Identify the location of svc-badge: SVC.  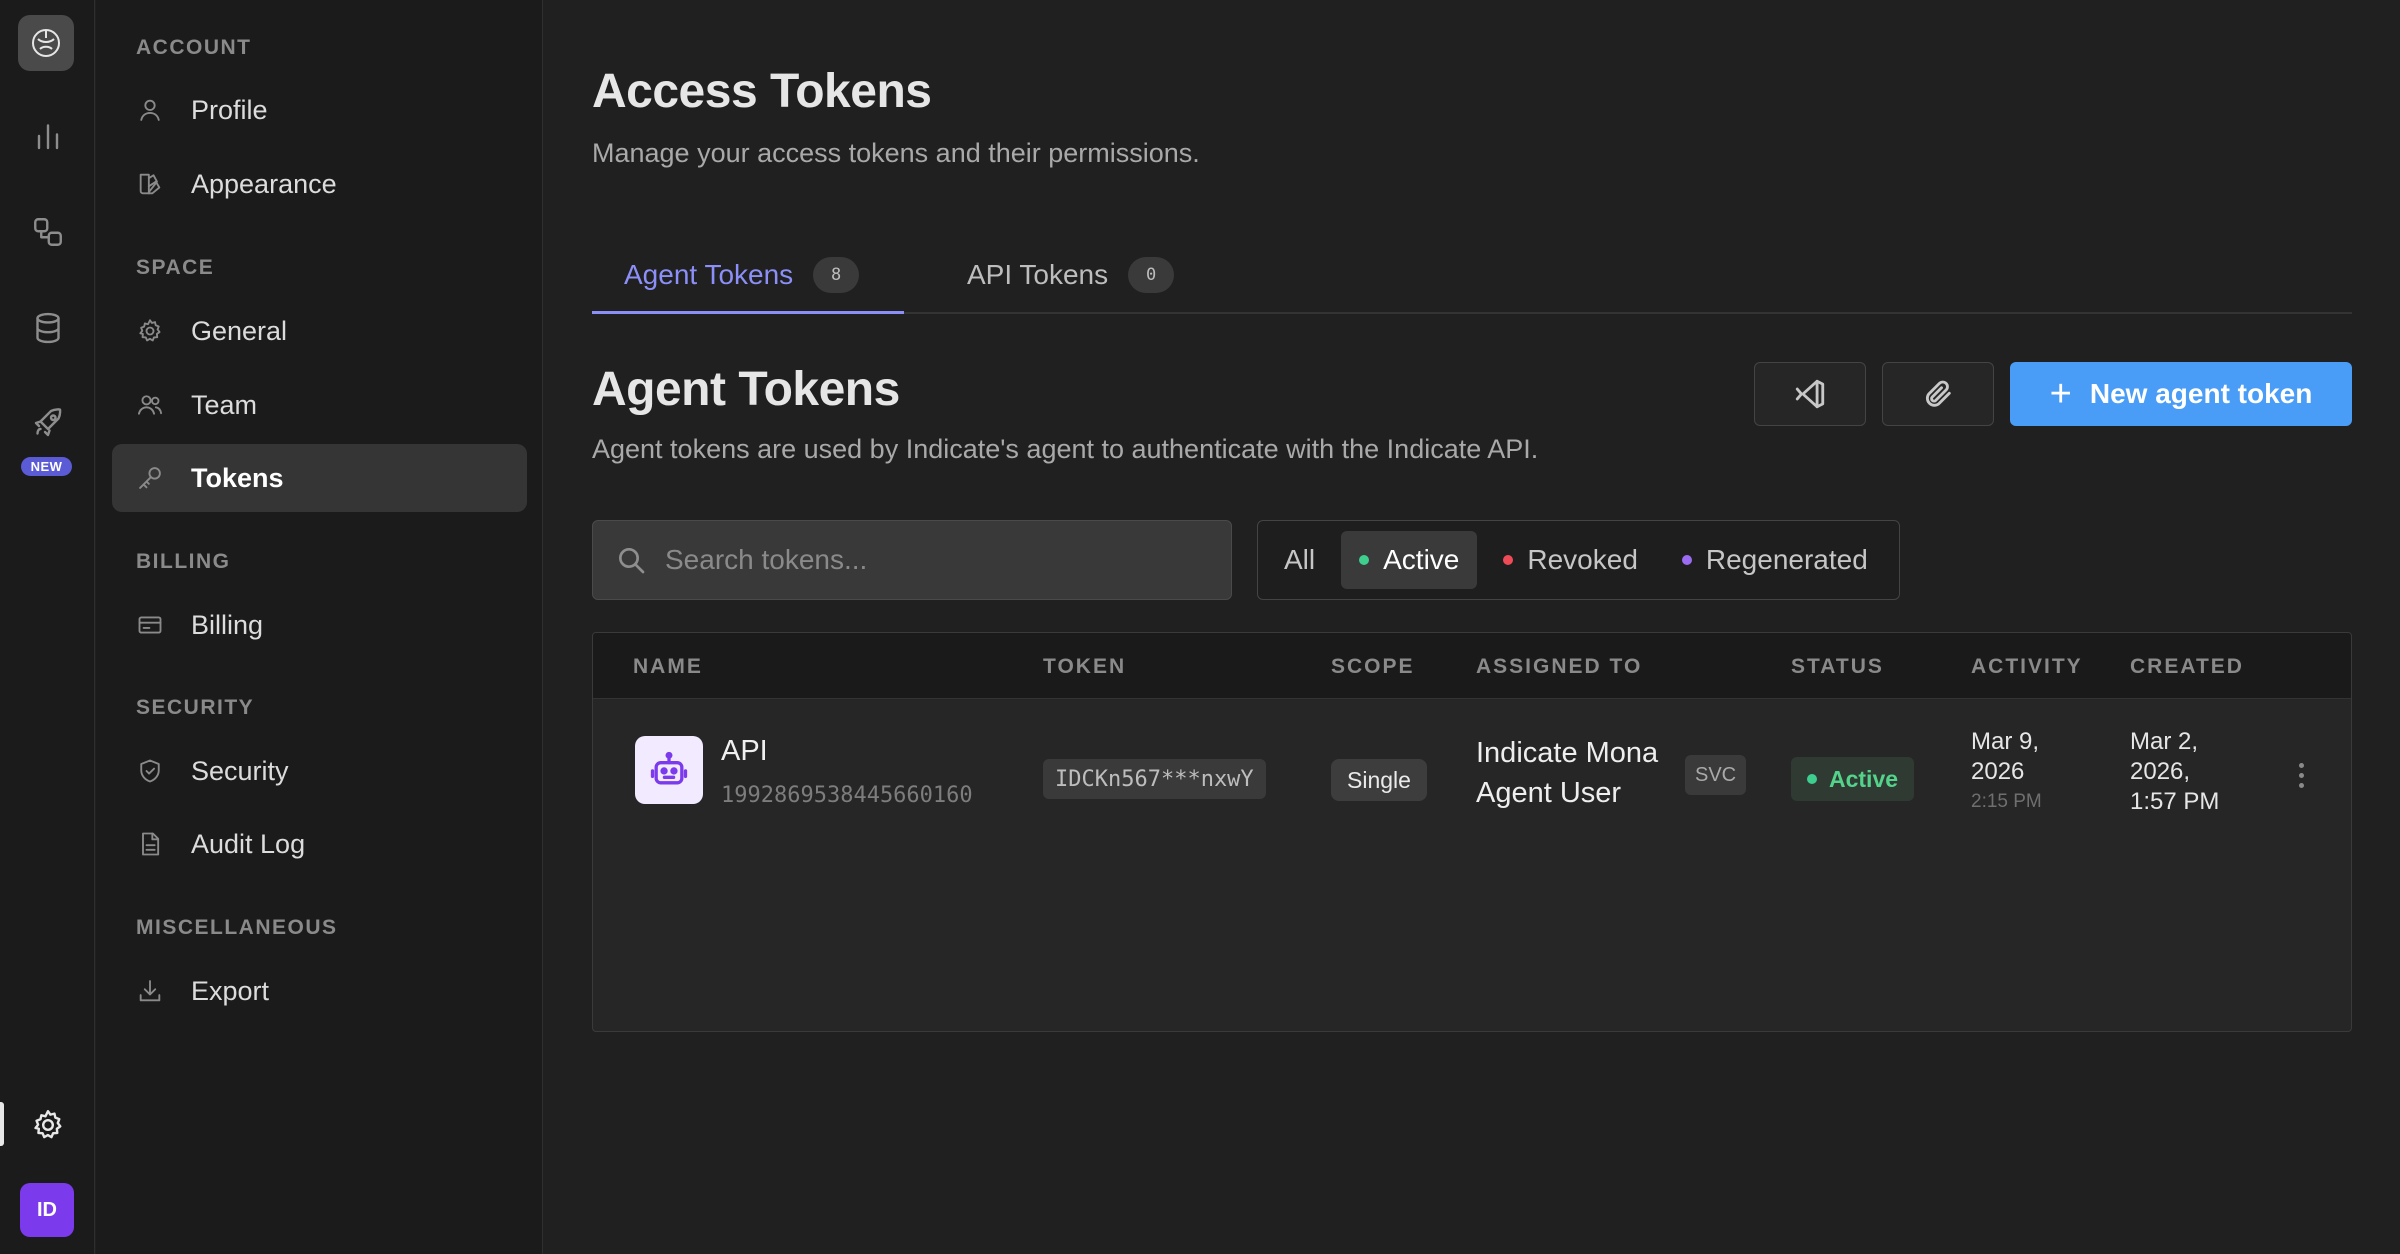
(1716, 775).